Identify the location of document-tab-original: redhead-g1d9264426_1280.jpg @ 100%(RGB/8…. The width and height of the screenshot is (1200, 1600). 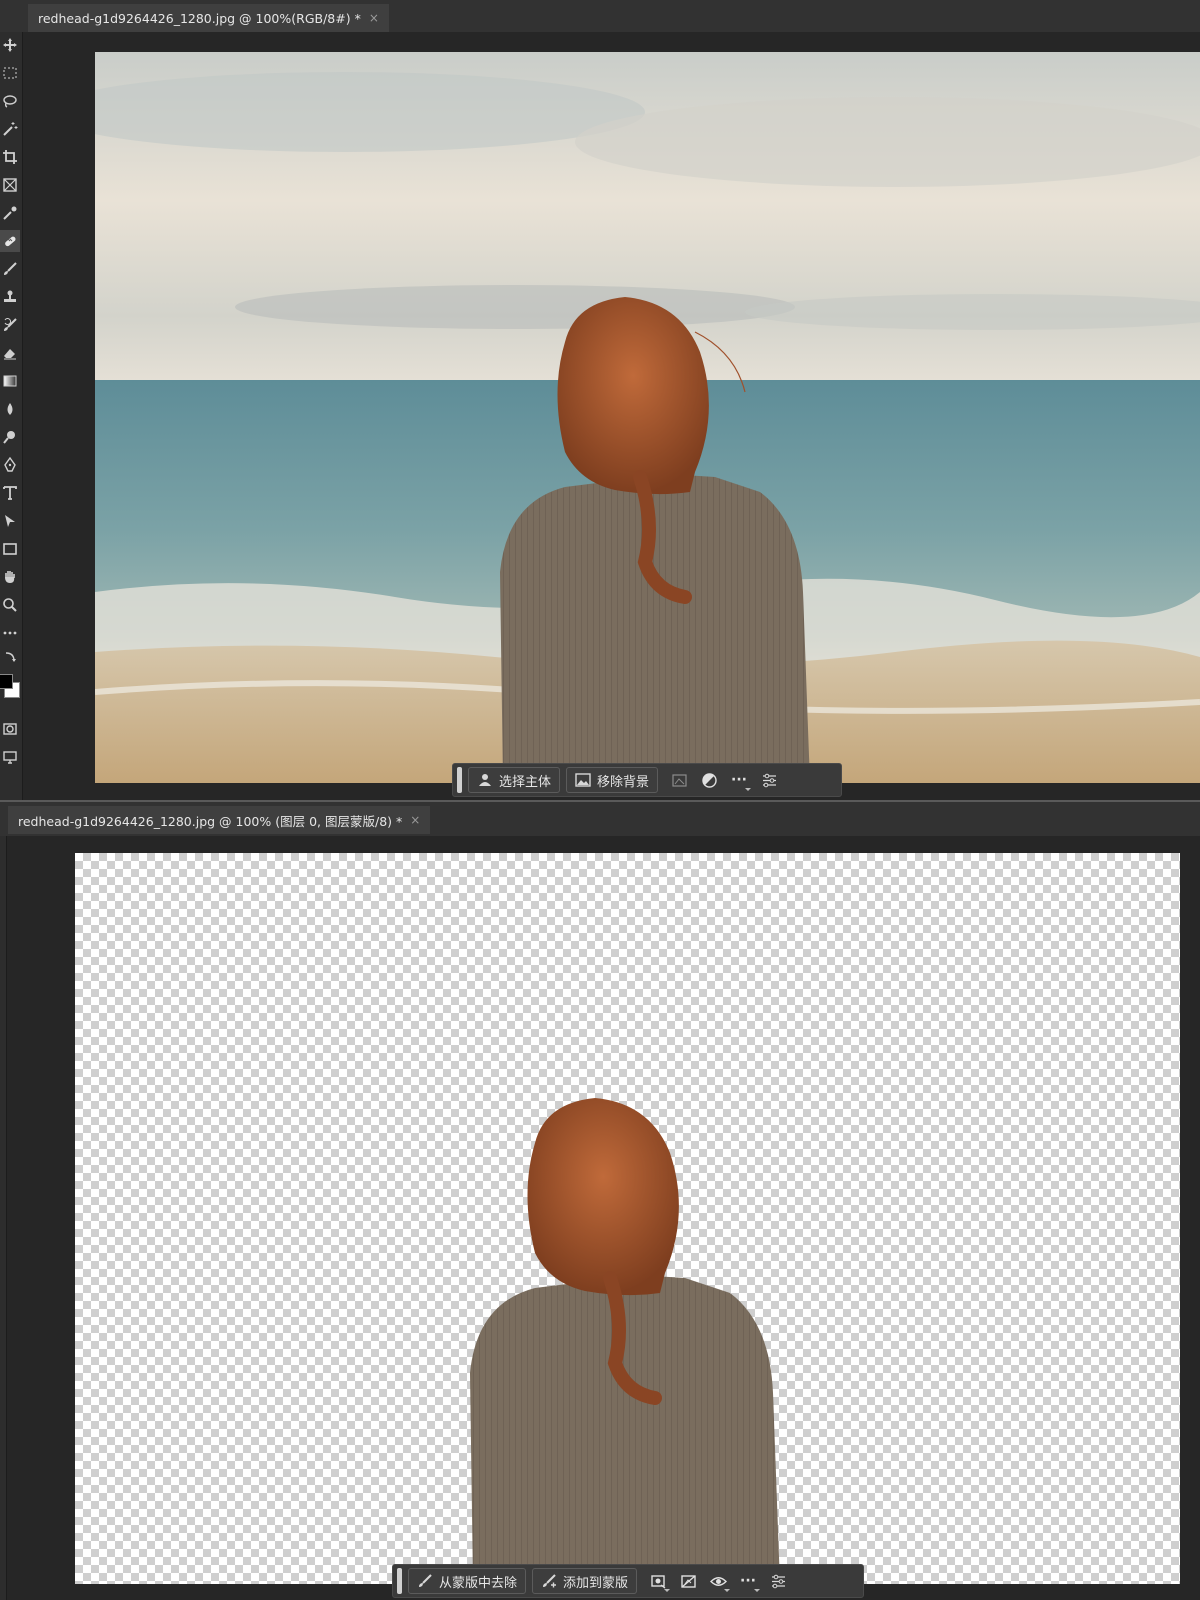
(208, 18).